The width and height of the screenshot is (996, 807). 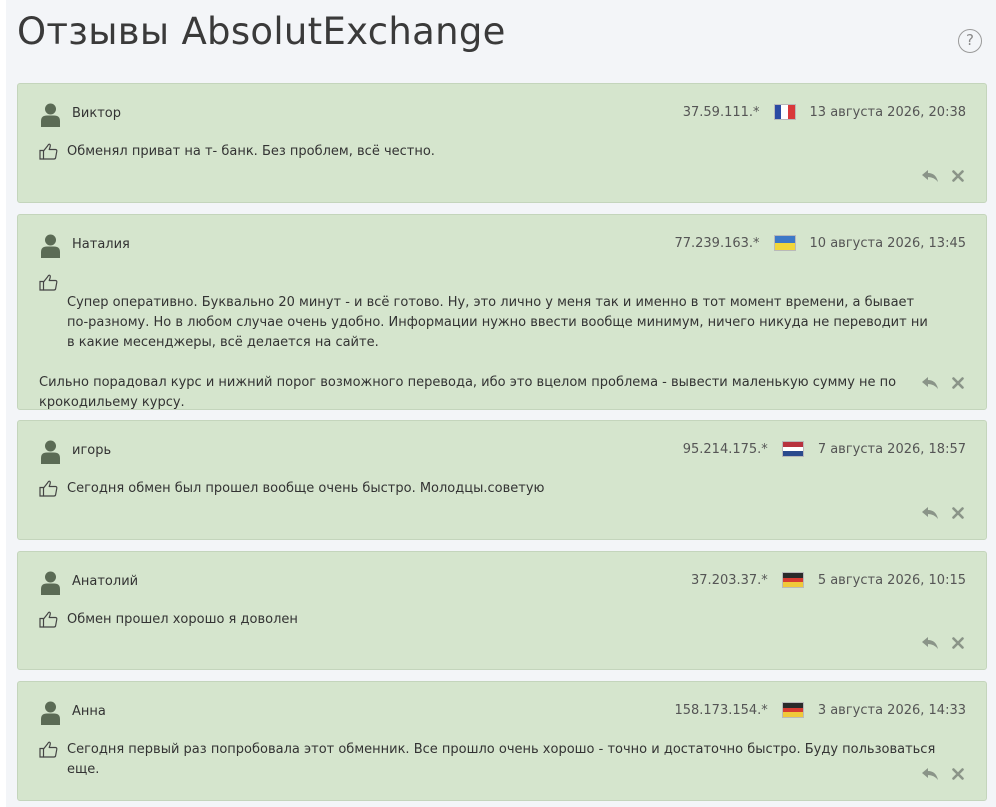 I want to click on review-text: Обмен прошел хорошо я доволен, so click(x=182, y=619).